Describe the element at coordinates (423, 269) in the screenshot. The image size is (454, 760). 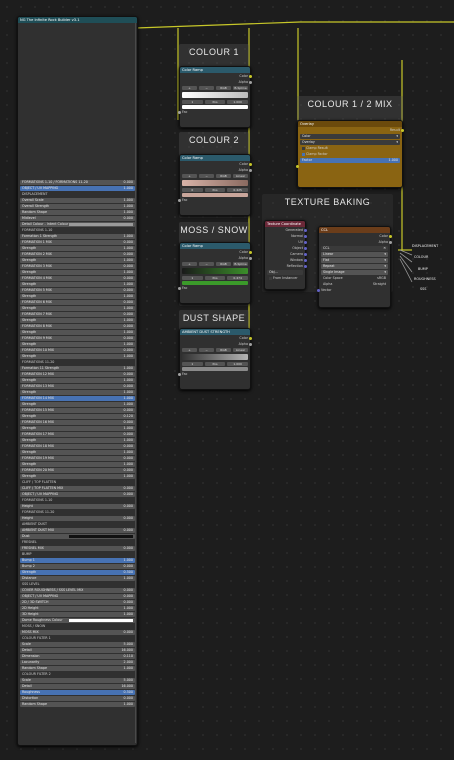
I see `output-bump: BUMP` at that location.